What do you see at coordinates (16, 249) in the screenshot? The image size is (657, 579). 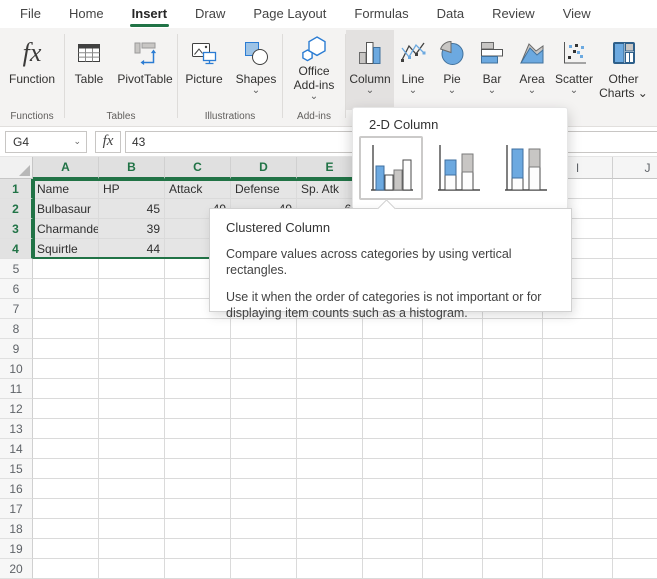 I see `row-header-4: 4` at bounding box center [16, 249].